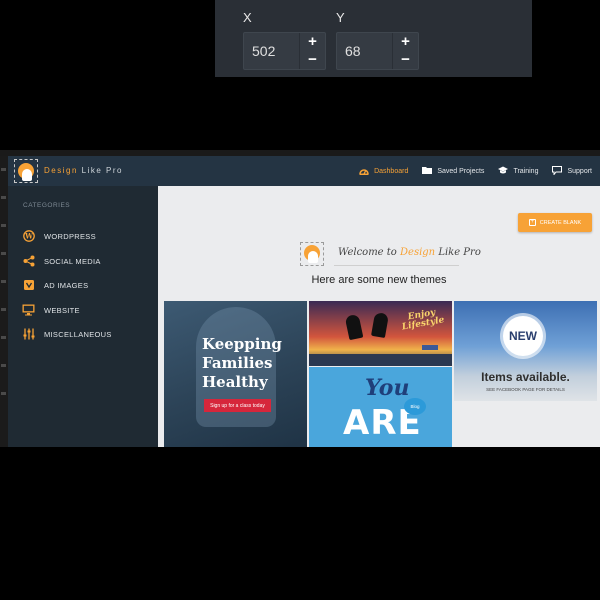 The width and height of the screenshot is (600, 600). What do you see at coordinates (237, 363) in the screenshot?
I see `theme-families-line: Families` at bounding box center [237, 363].